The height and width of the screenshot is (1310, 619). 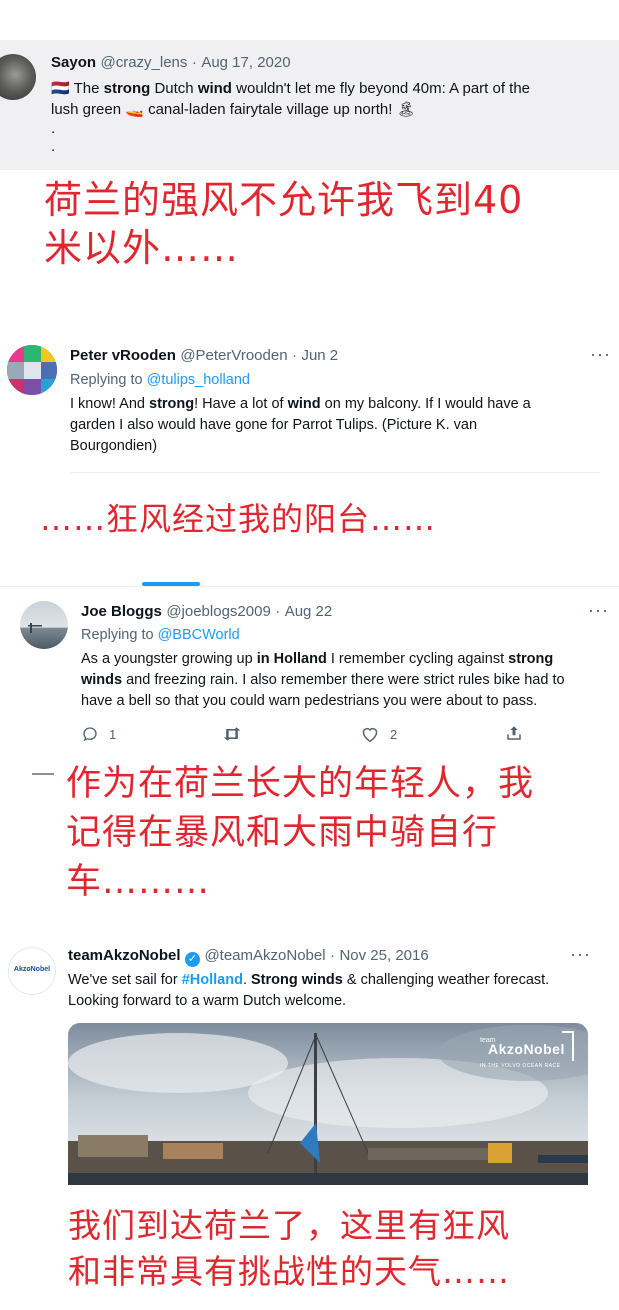 I want to click on tweet-header: Peter vRooden @PeterVrooden · Jun 2, so click(x=204, y=356).